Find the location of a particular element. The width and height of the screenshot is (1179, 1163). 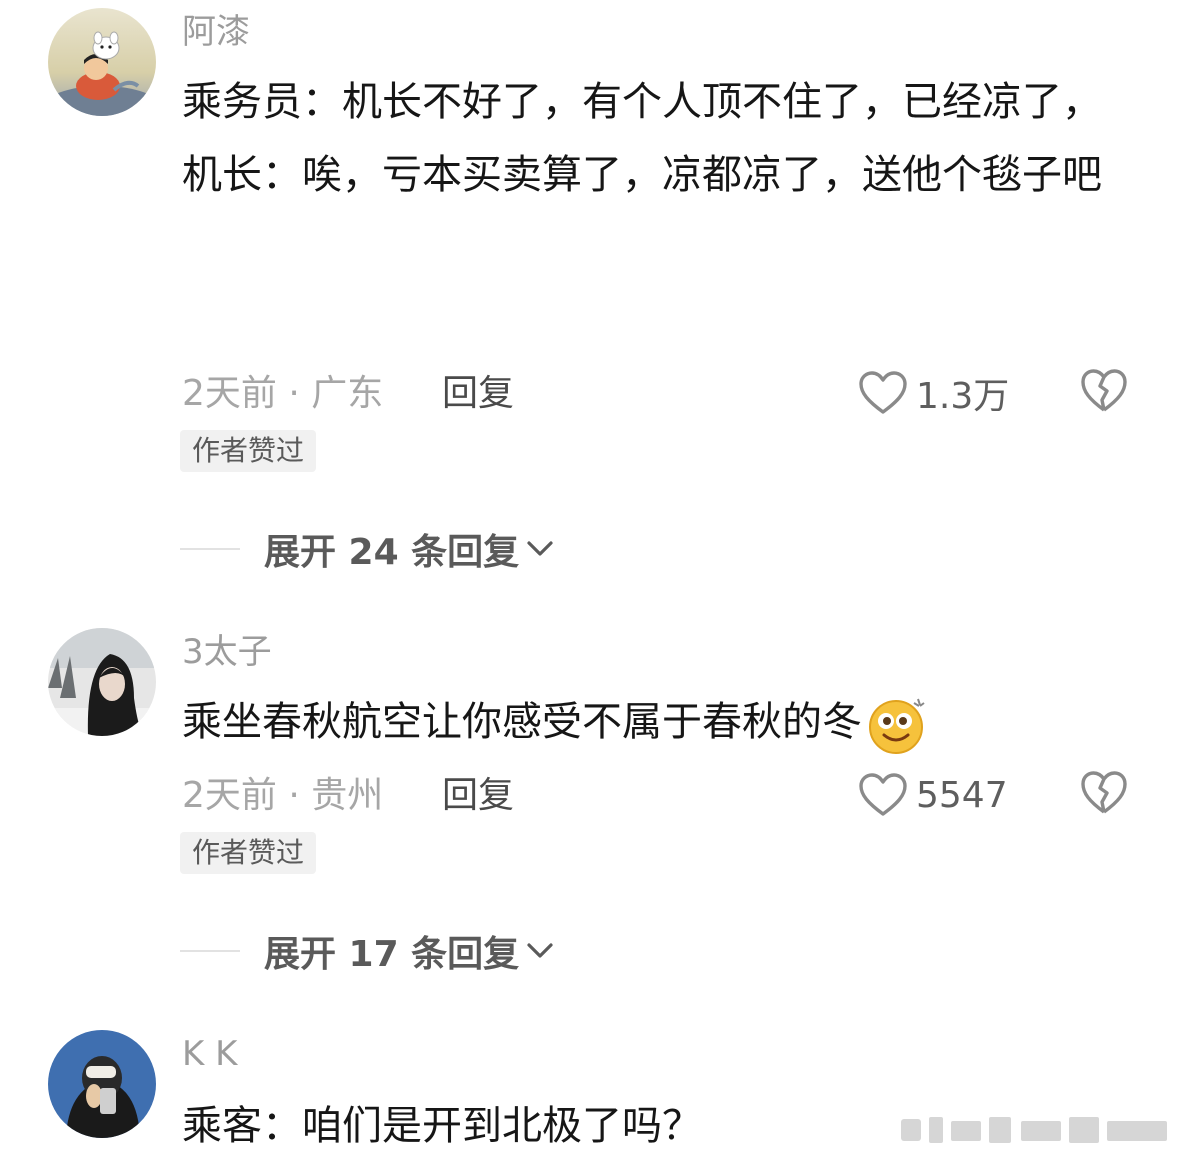

comment-text-line: 乘务员：机长不好了，有个人顶不住了，已经凉了， is located at coordinates (642, 102).